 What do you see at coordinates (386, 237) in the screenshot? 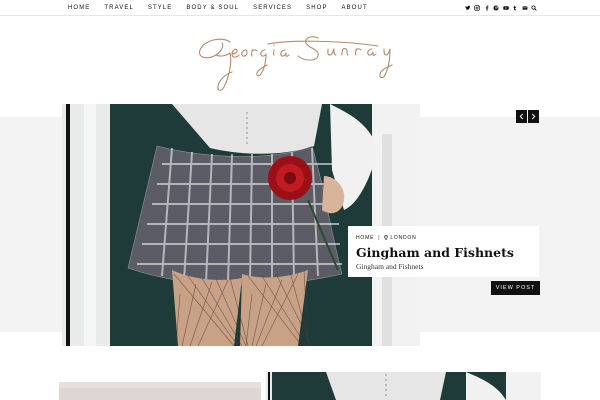
I see `location-pin-icon` at bounding box center [386, 237].